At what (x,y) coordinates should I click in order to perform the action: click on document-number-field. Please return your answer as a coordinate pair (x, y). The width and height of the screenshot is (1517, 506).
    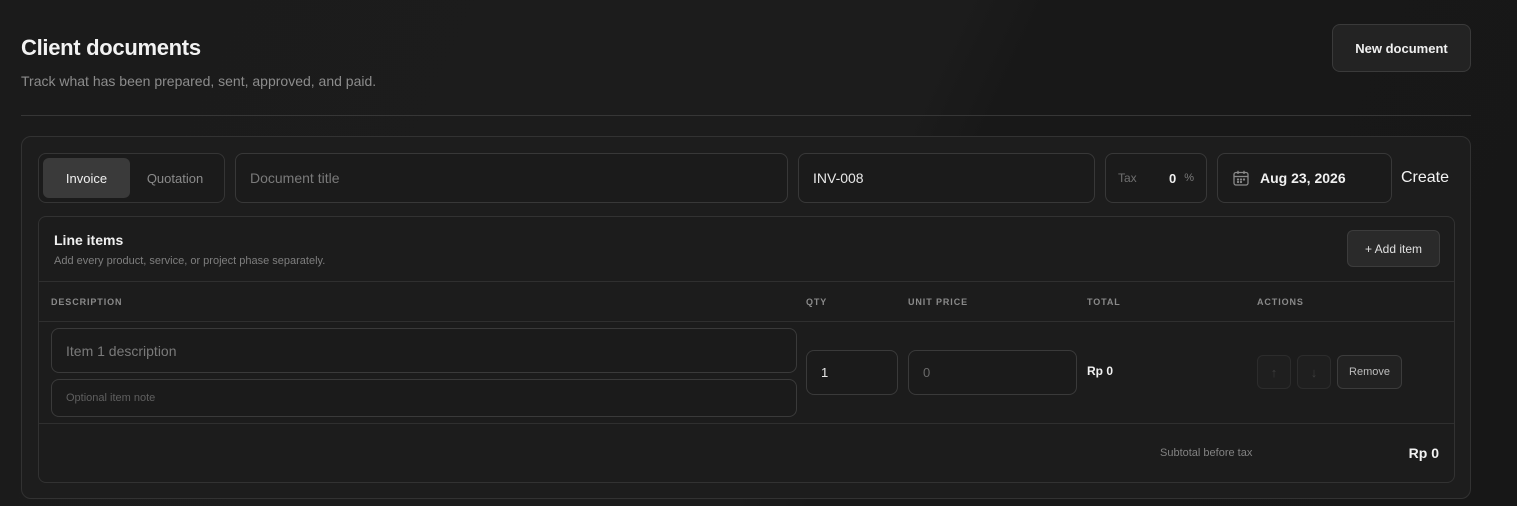
    Looking at the image, I should click on (946, 178).